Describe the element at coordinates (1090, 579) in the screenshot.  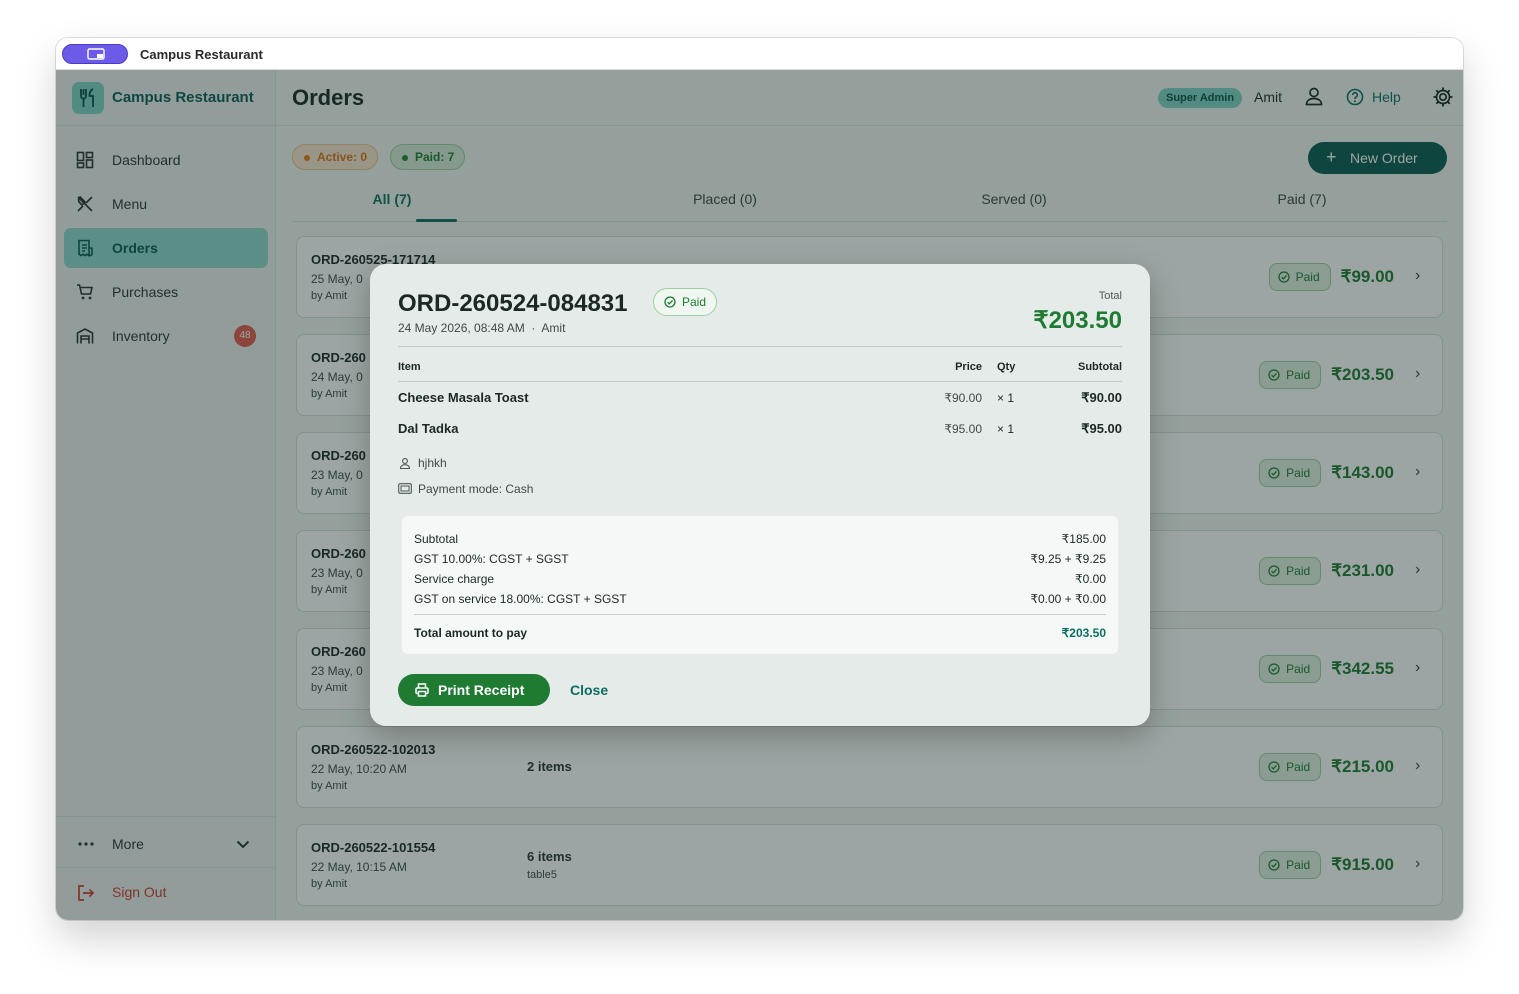
I see `summary-value: ₹0.00` at that location.